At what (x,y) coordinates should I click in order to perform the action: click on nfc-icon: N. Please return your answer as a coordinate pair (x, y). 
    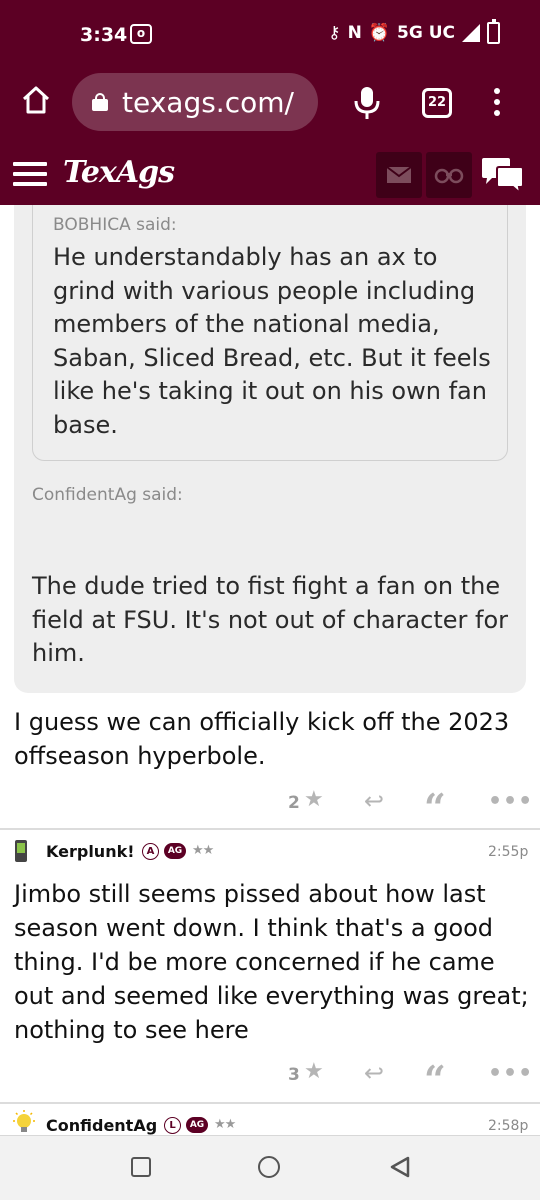
    Looking at the image, I should click on (354, 33).